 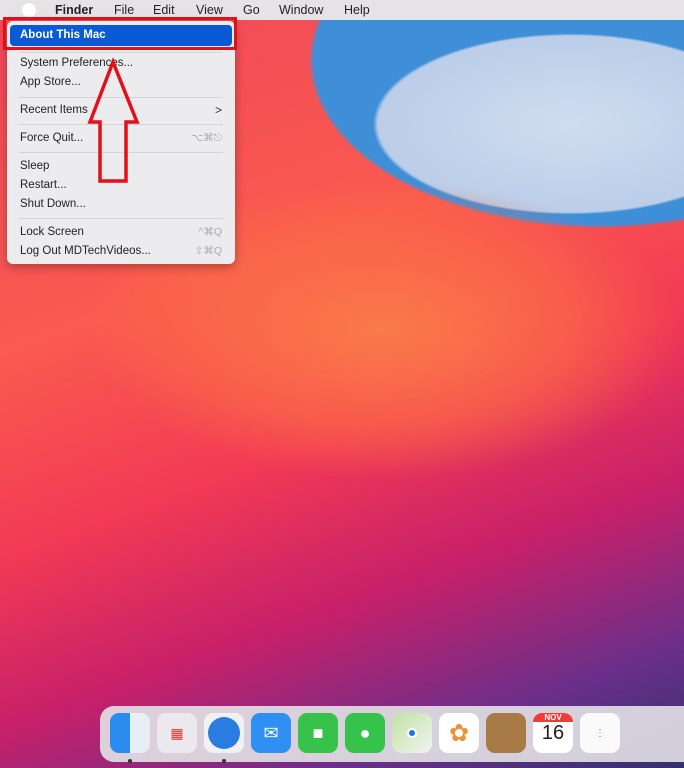 What do you see at coordinates (506, 733) in the screenshot?
I see `contacts-icon` at bounding box center [506, 733].